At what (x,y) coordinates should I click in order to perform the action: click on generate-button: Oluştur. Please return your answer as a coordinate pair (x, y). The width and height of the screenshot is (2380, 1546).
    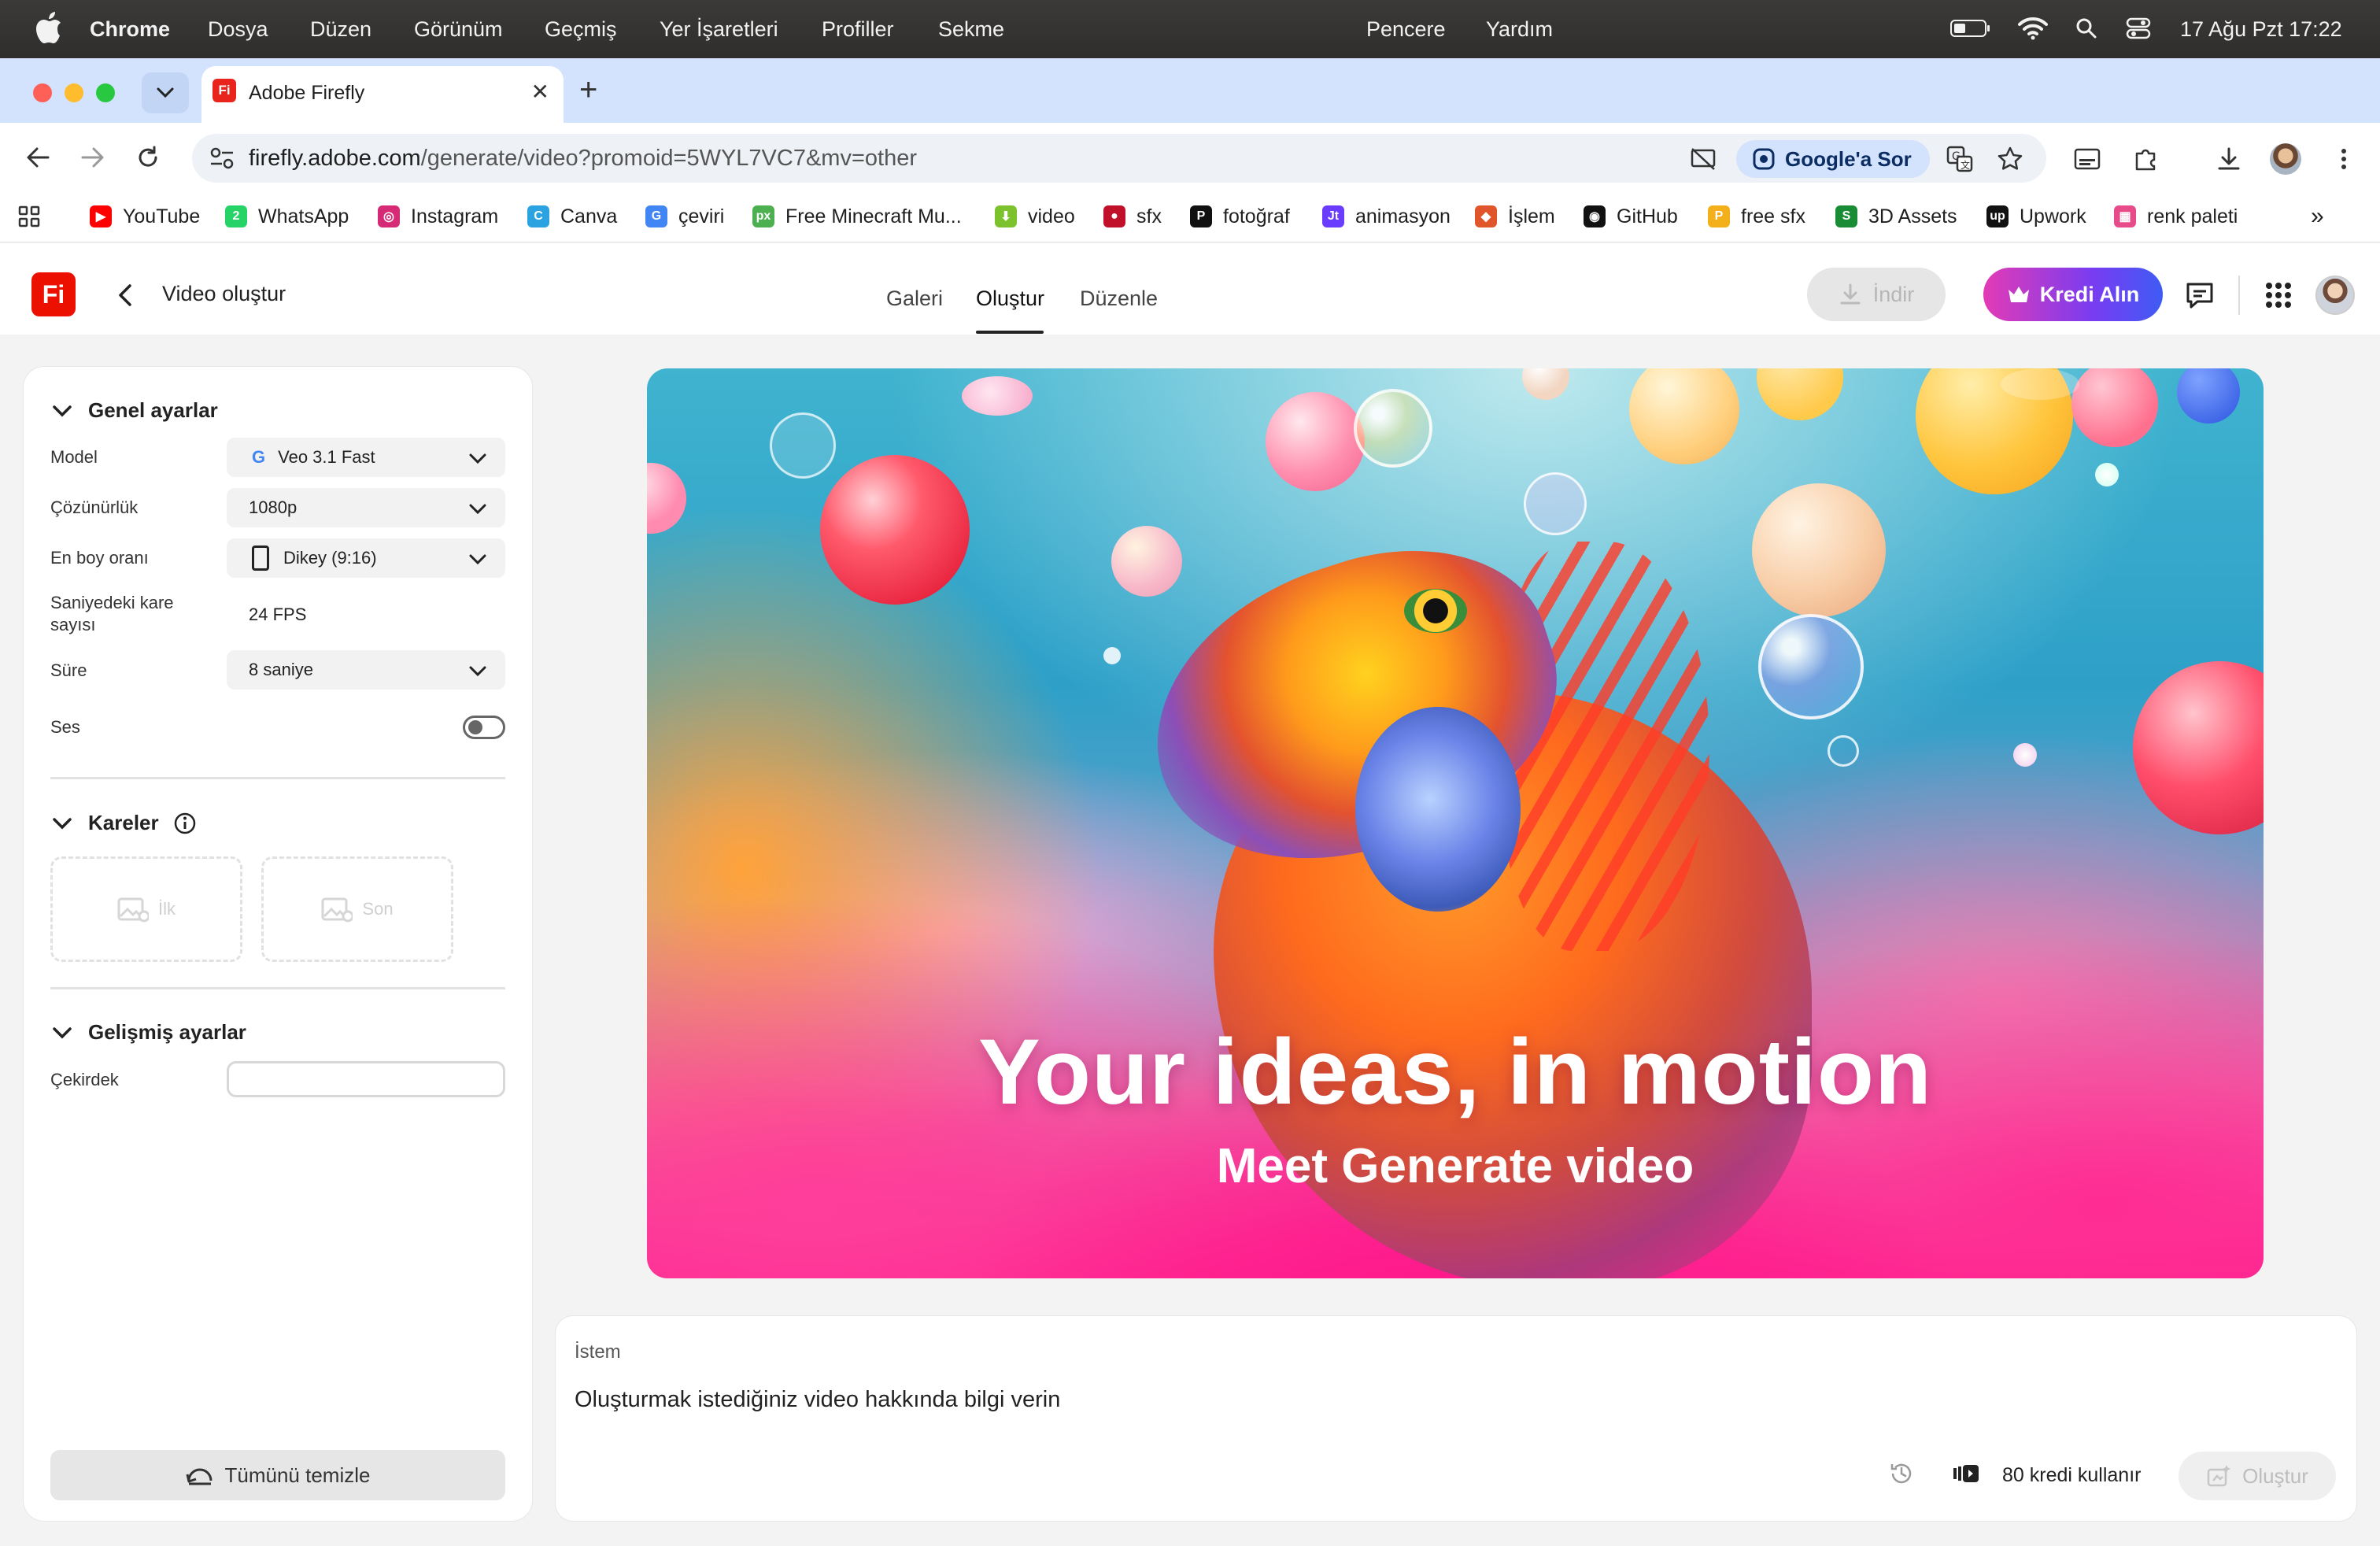
    Looking at the image, I should click on (2257, 1476).